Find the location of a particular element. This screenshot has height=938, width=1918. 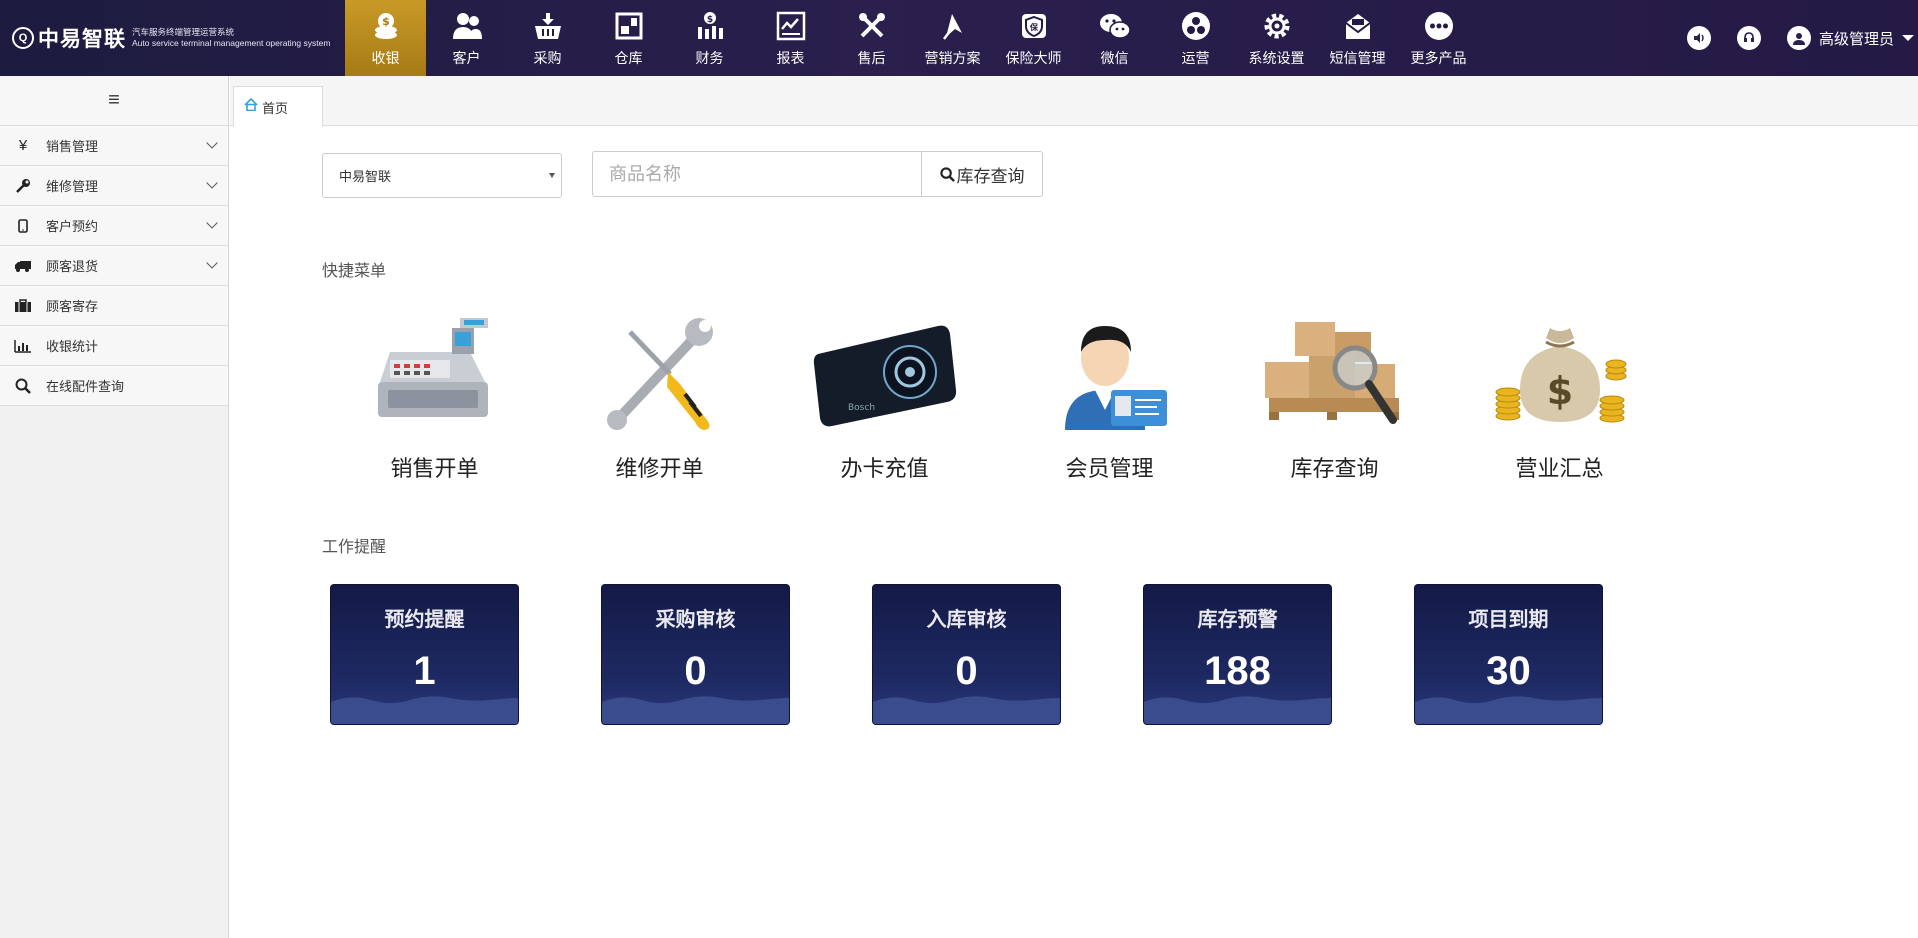

svg-text: 保 is located at coordinates (1034, 27).